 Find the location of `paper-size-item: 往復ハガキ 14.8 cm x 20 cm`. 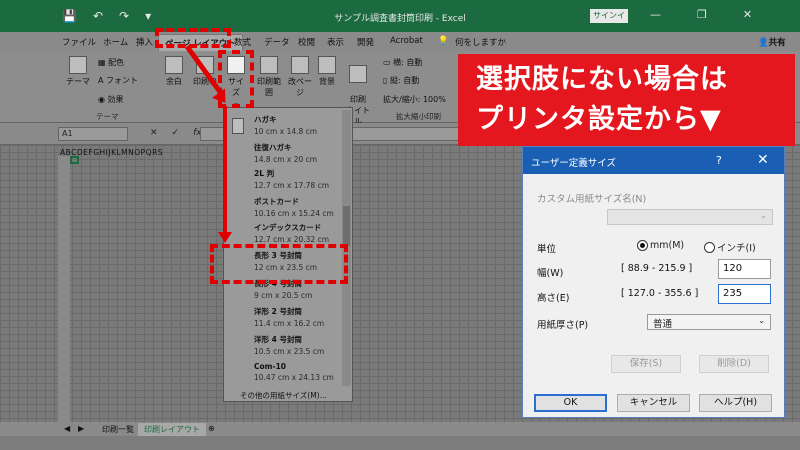

paper-size-item: 往復ハガキ 14.8 cm x 20 cm is located at coordinates (285, 153).